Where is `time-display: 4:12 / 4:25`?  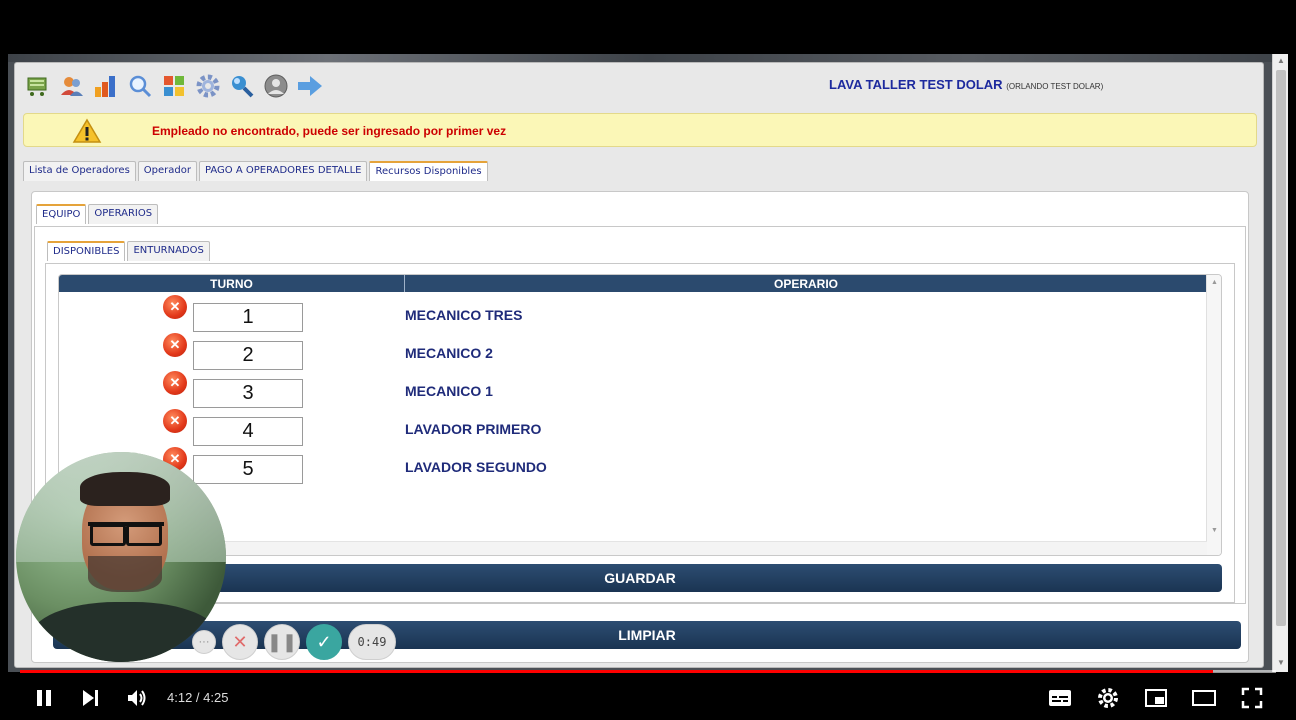 time-display: 4:12 / 4:25 is located at coordinates (197, 697).